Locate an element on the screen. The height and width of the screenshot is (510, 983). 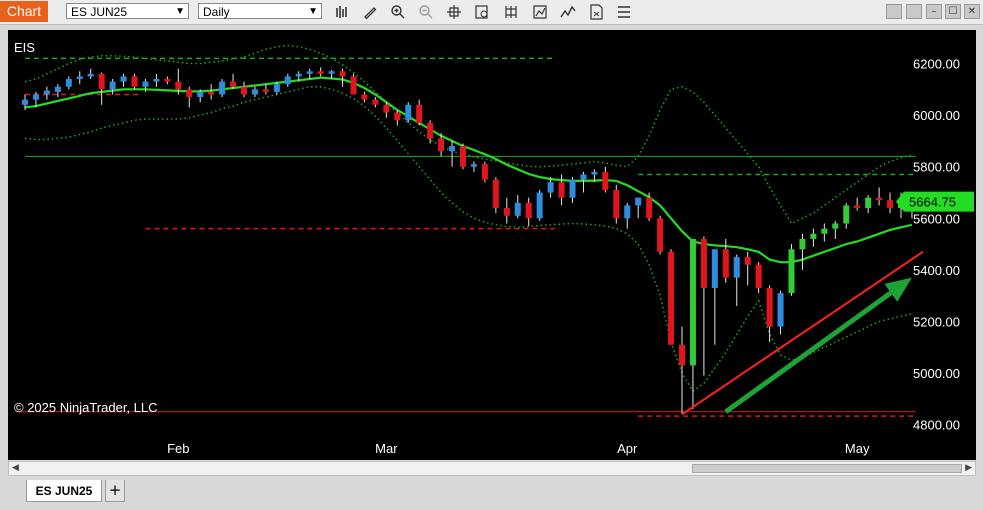
drawing-tool-icon is located at coordinates (370, 12).